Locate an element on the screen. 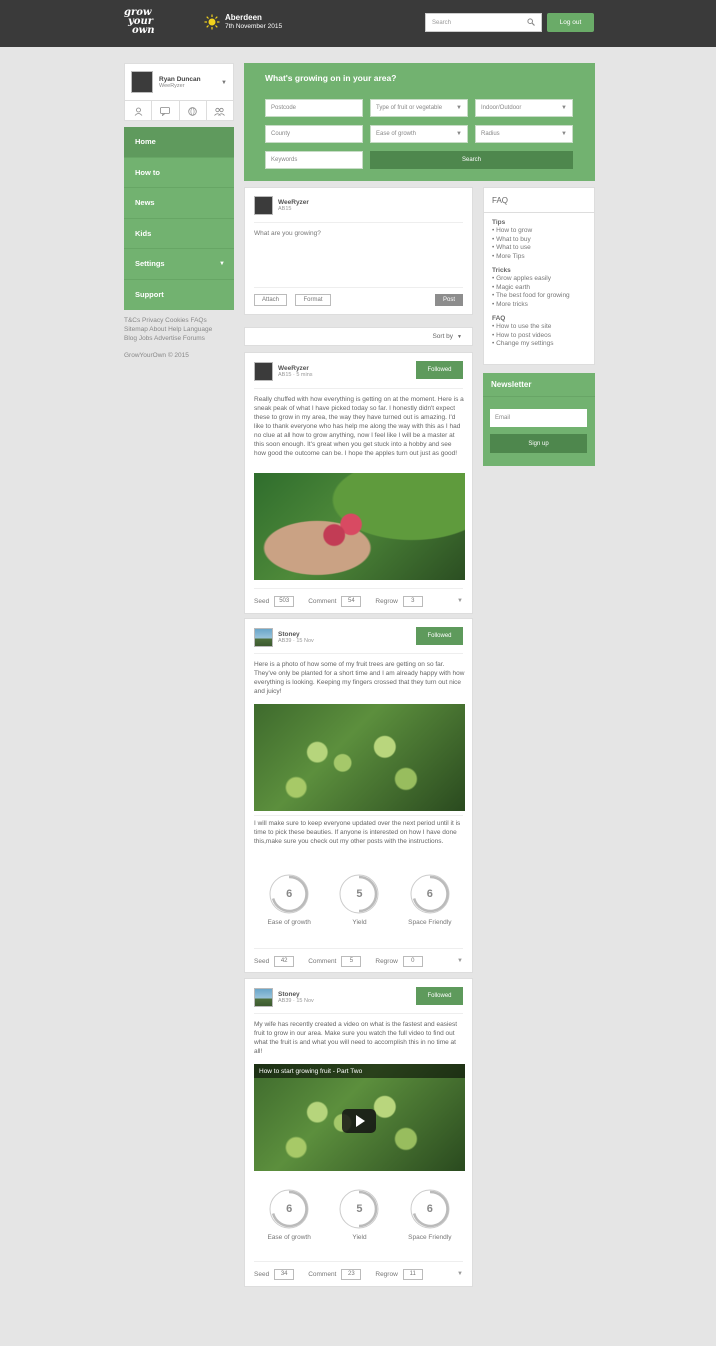  sidebar-item-news: News is located at coordinates (179, 203).